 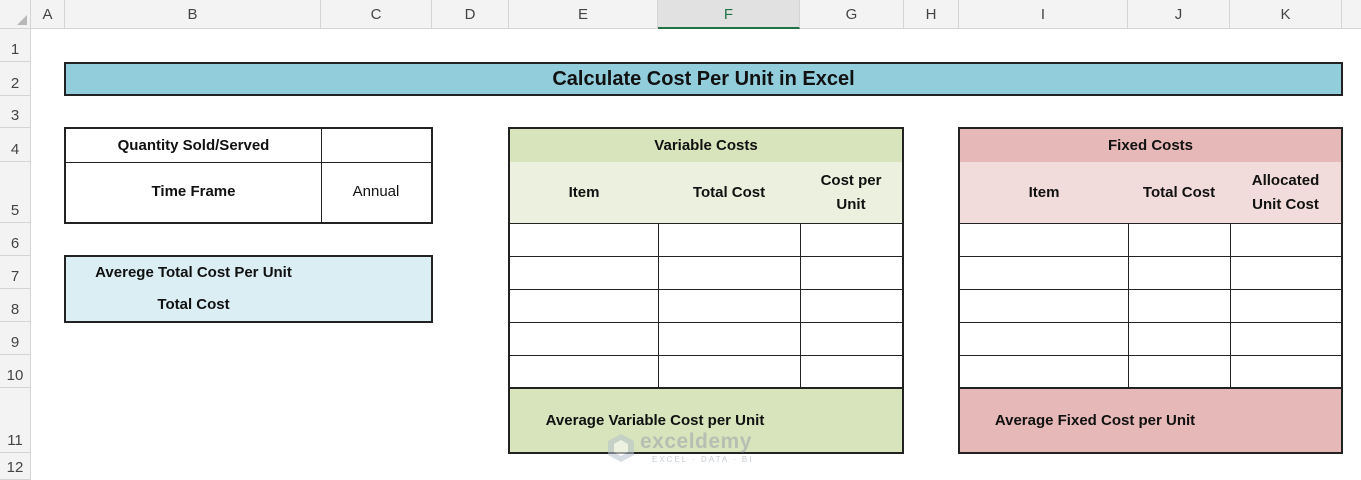 What do you see at coordinates (1286, 193) in the screenshot?
I see `fixed-header-allocated-unit-cost: Allocated Unit Cost` at bounding box center [1286, 193].